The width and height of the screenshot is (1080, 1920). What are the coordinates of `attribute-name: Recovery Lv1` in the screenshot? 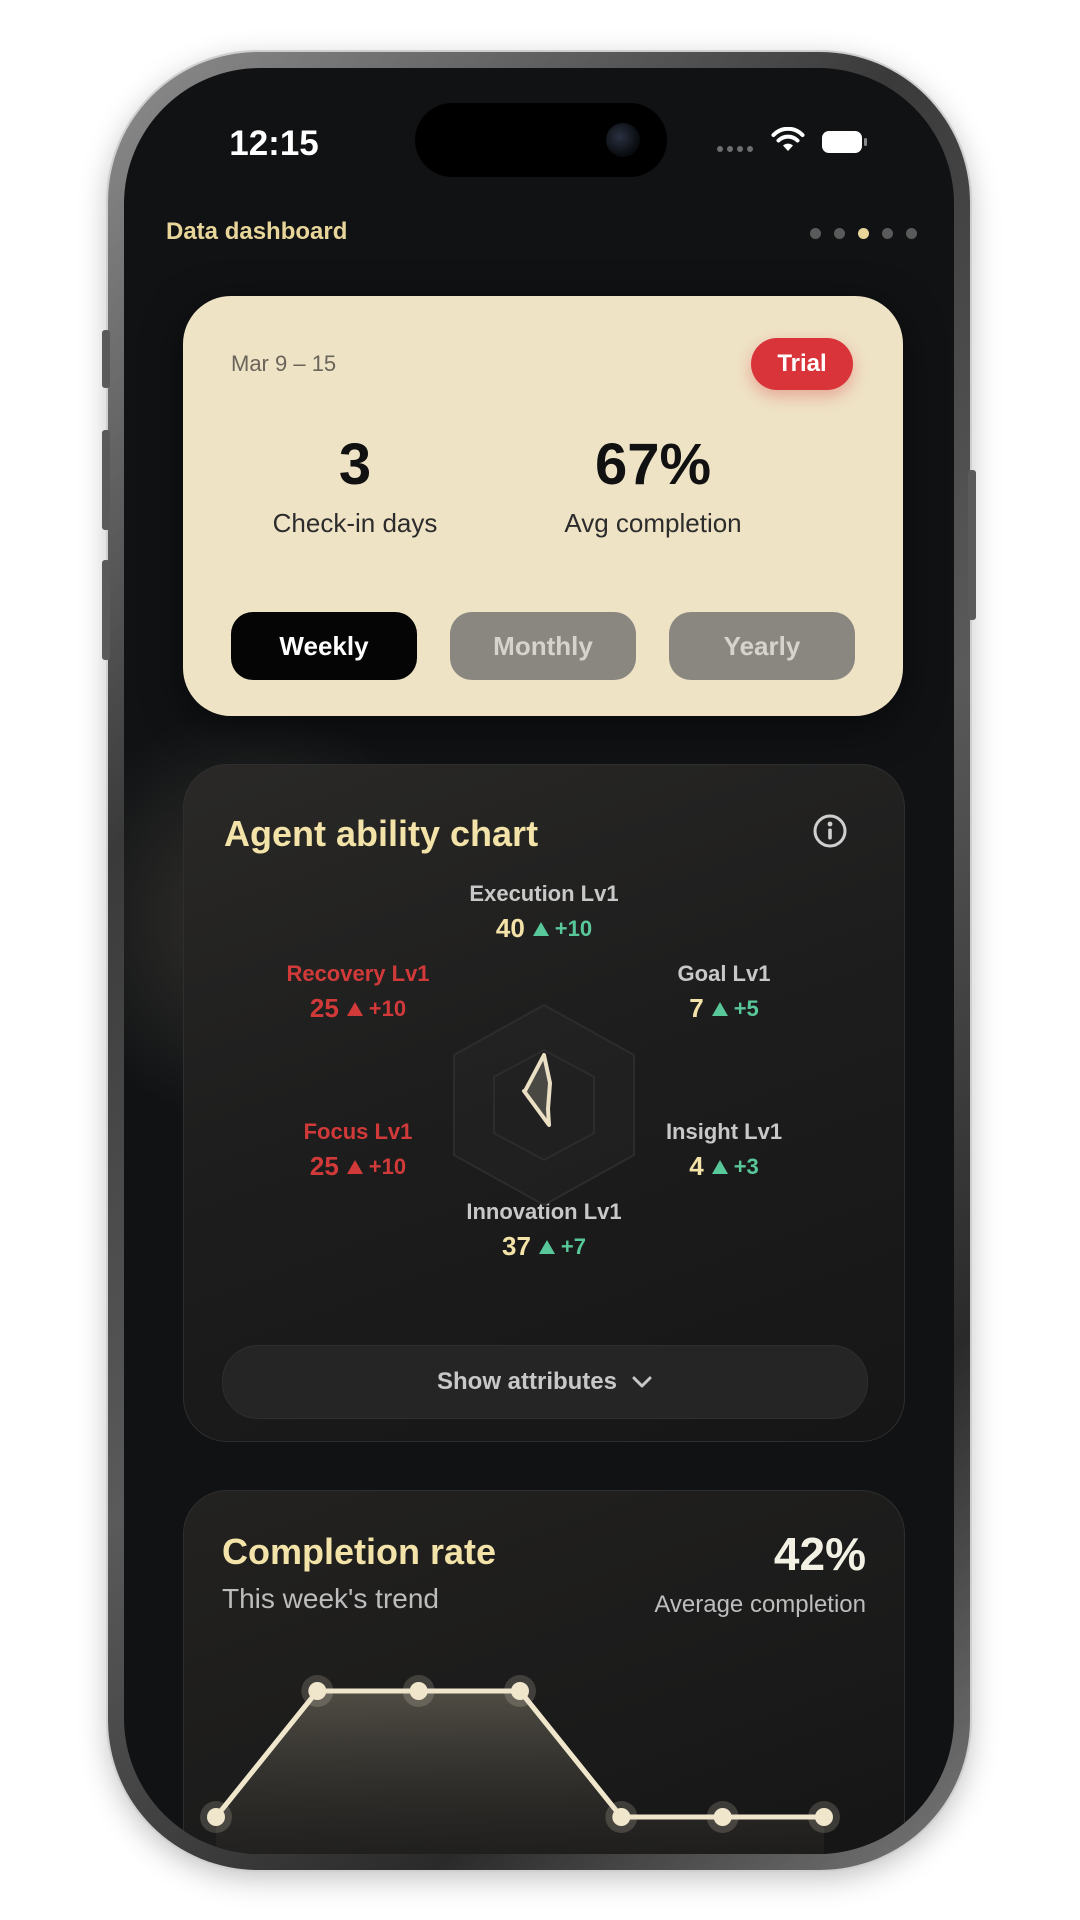 It's located at (358, 973).